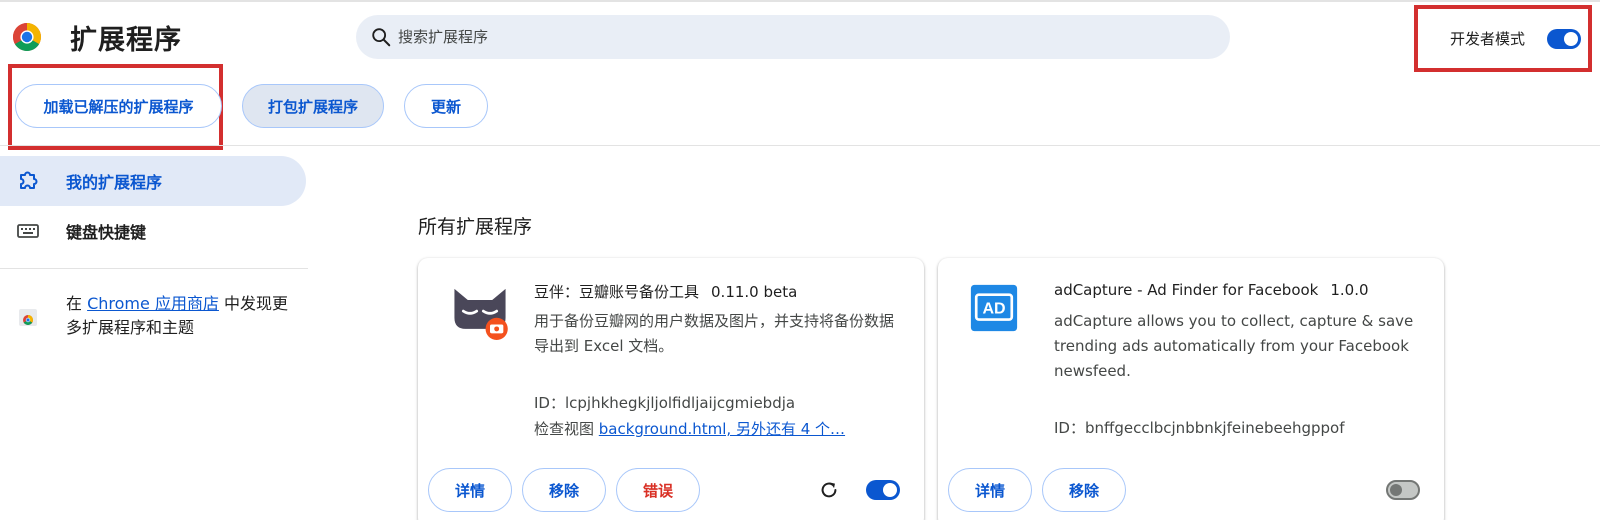 The width and height of the screenshot is (1600, 520). What do you see at coordinates (114, 182) in the screenshot?
I see `sidebar-item-label: 我的扩展程序` at bounding box center [114, 182].